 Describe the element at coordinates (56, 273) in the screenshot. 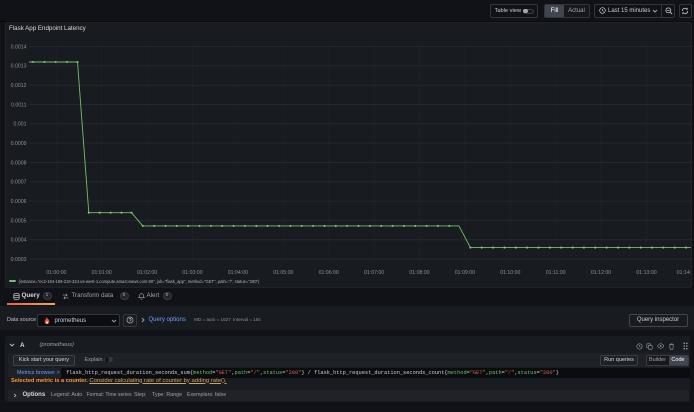

I see `svg-text: 01:00:00` at that location.